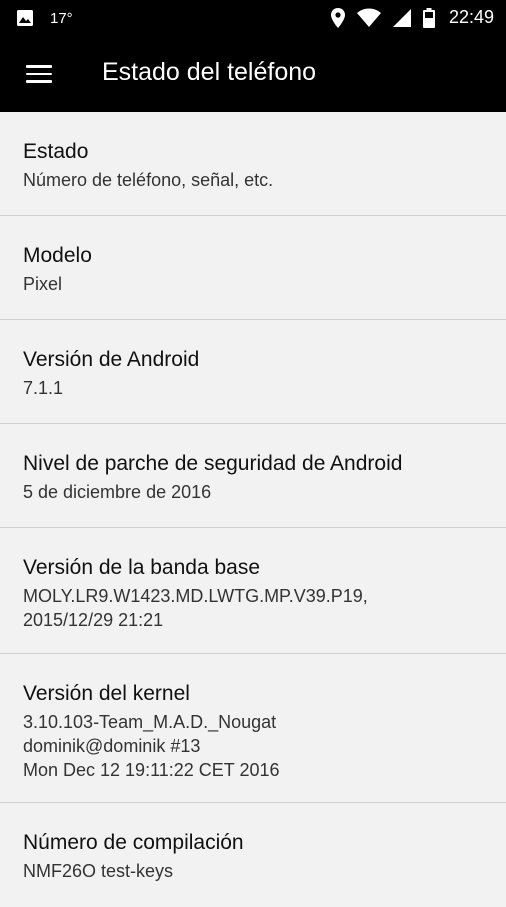  What do you see at coordinates (253, 164) in the screenshot?
I see `list-item-estado: Estado Número de teléfono, señal, etc.` at bounding box center [253, 164].